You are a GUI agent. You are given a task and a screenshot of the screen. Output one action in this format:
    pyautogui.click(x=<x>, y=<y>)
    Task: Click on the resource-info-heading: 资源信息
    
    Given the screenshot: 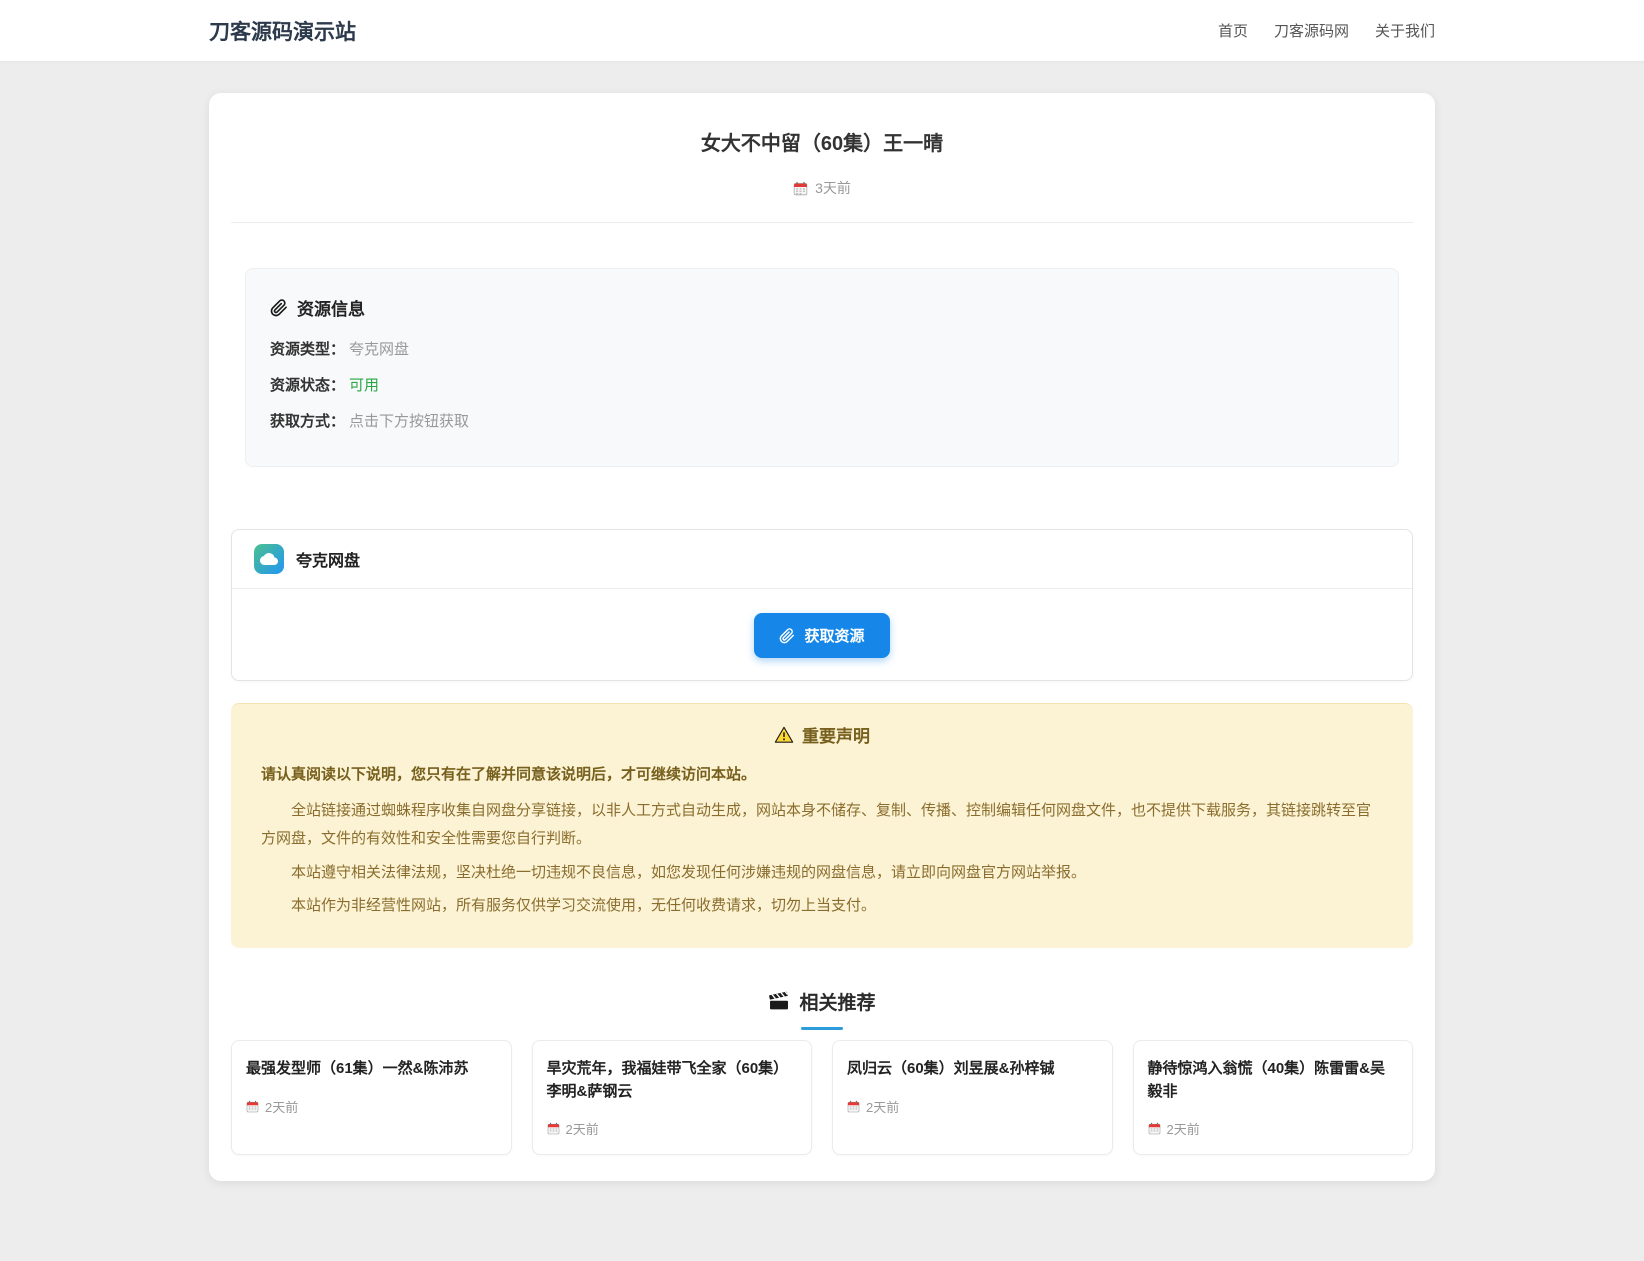 What is the action you would take?
    pyautogui.click(x=331, y=309)
    